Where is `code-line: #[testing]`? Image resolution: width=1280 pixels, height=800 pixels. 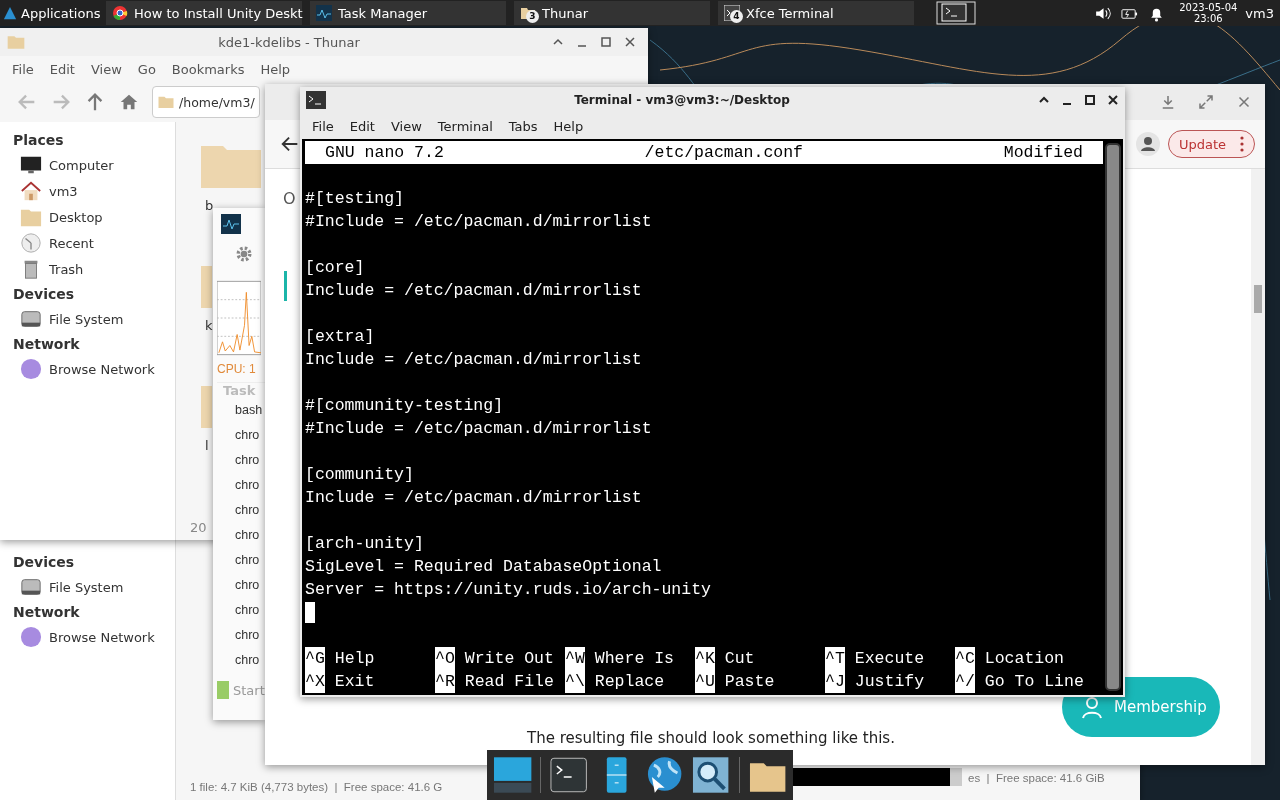
code-line: #[testing] is located at coordinates (355, 199).